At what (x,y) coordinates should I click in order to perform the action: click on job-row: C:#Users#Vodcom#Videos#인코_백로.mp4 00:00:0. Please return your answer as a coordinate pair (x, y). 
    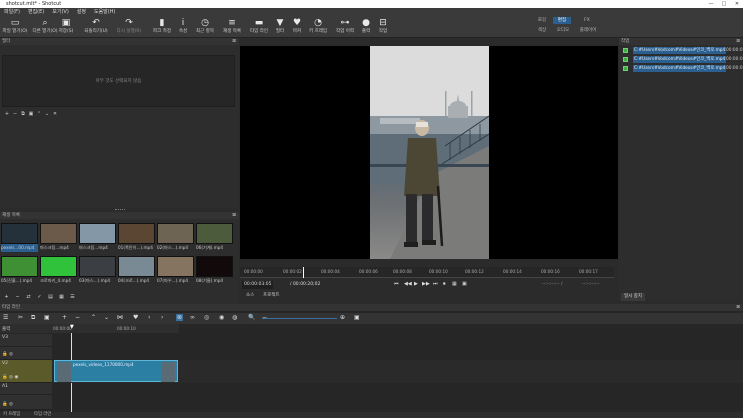
    Looking at the image, I should click on (682, 69).